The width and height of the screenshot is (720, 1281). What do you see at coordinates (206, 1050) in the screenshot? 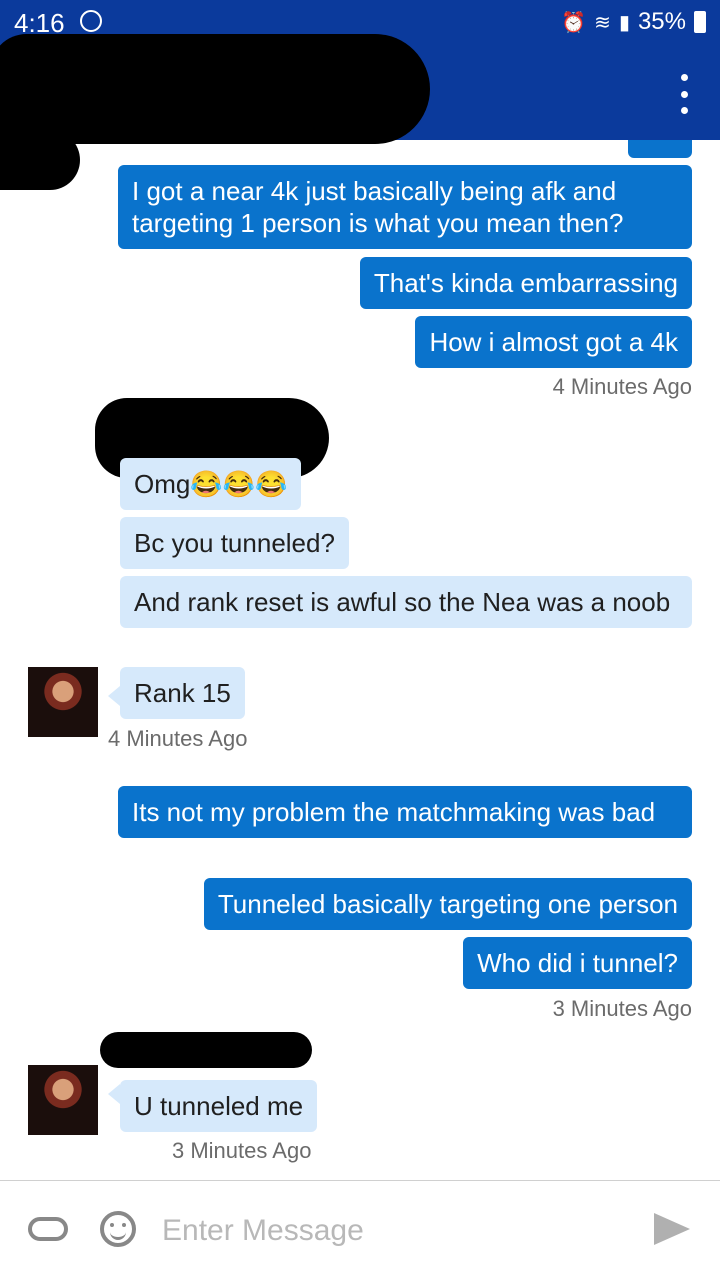
I see `redacted-sender-name` at bounding box center [206, 1050].